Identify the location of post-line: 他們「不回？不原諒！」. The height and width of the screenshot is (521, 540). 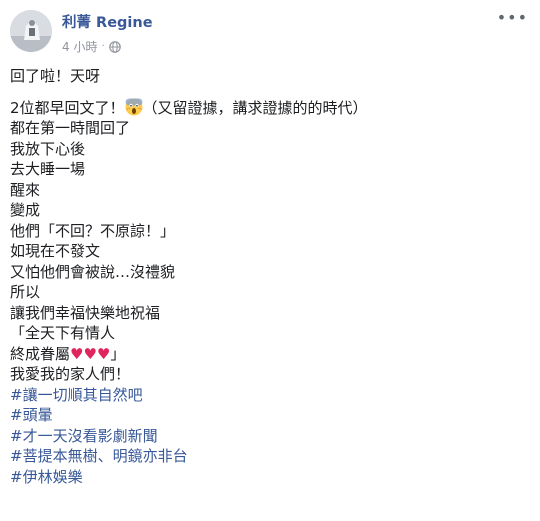
(93, 230).